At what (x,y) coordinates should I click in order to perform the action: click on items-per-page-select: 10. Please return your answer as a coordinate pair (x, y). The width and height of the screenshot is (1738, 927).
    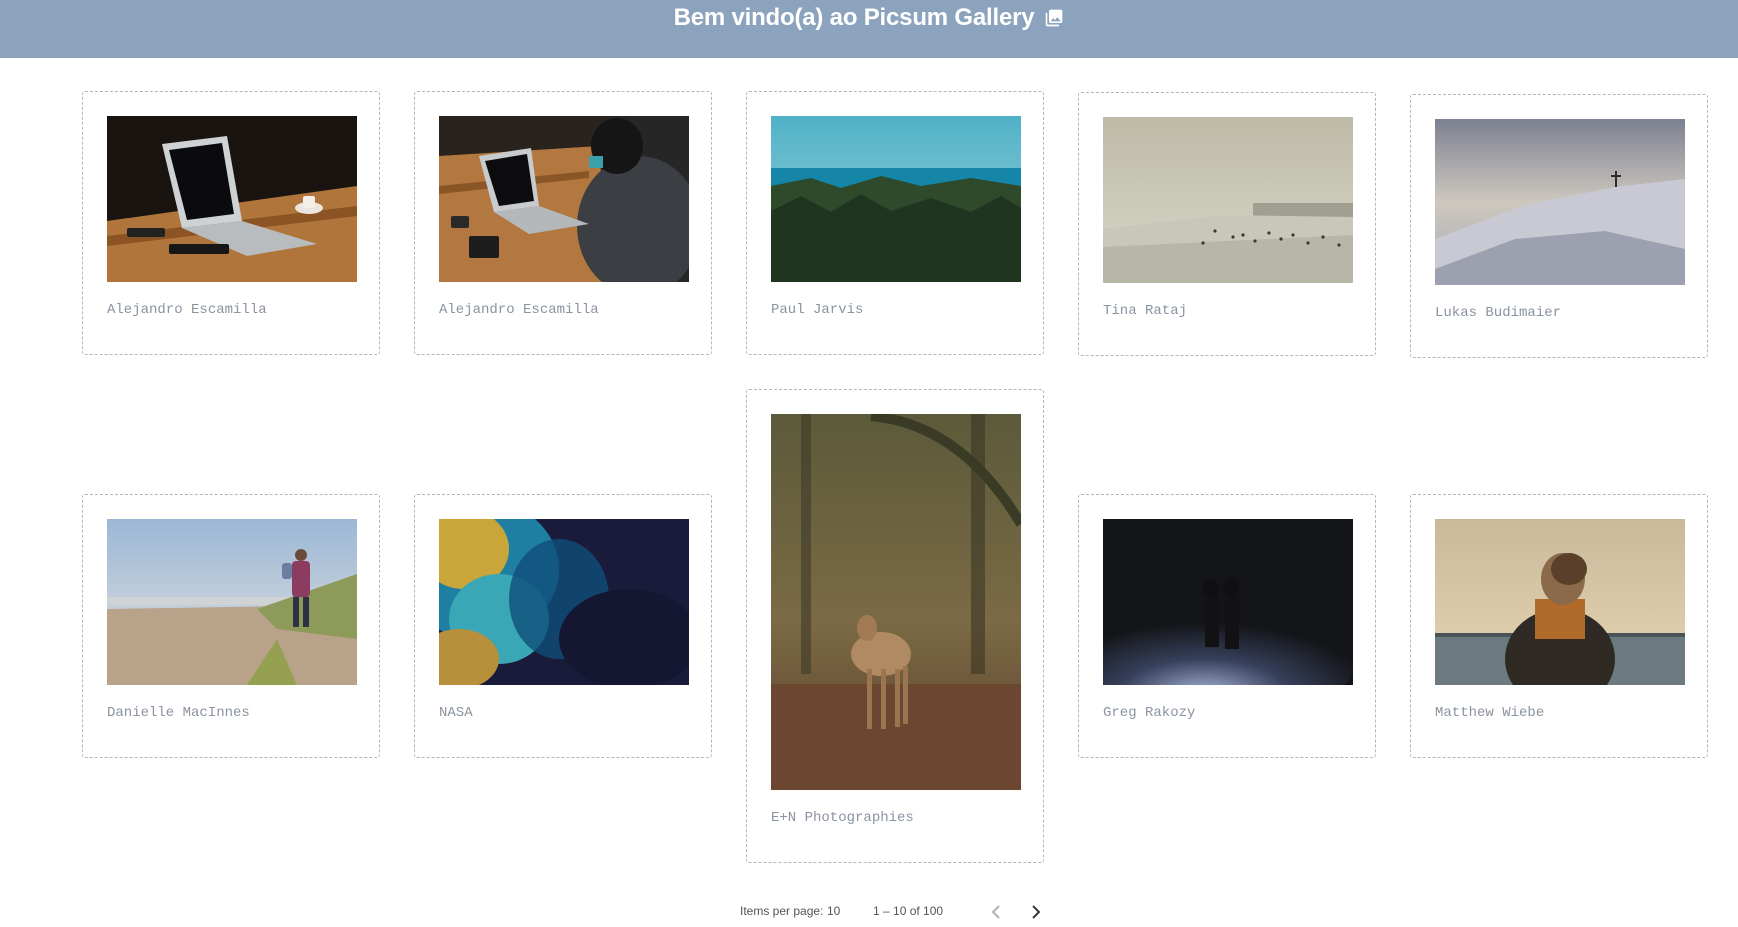
    Looking at the image, I should click on (833, 911).